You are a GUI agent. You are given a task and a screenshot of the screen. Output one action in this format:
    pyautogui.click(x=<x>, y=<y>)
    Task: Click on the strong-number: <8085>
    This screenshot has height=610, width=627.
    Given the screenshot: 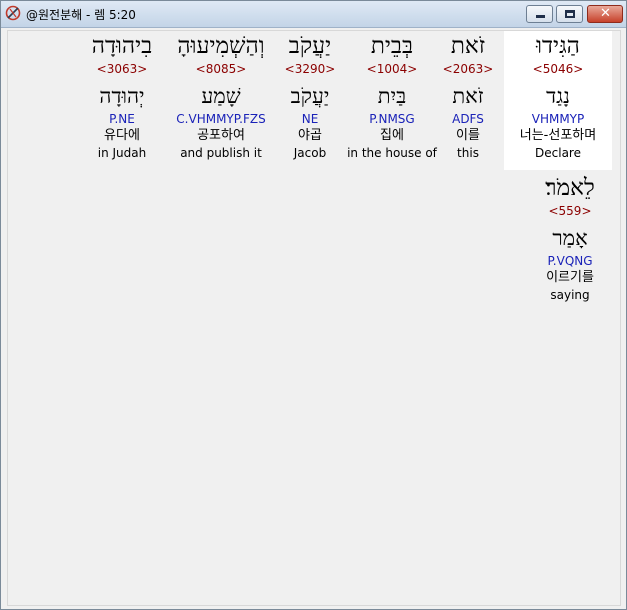 What is the action you would take?
    pyautogui.click(x=221, y=69)
    